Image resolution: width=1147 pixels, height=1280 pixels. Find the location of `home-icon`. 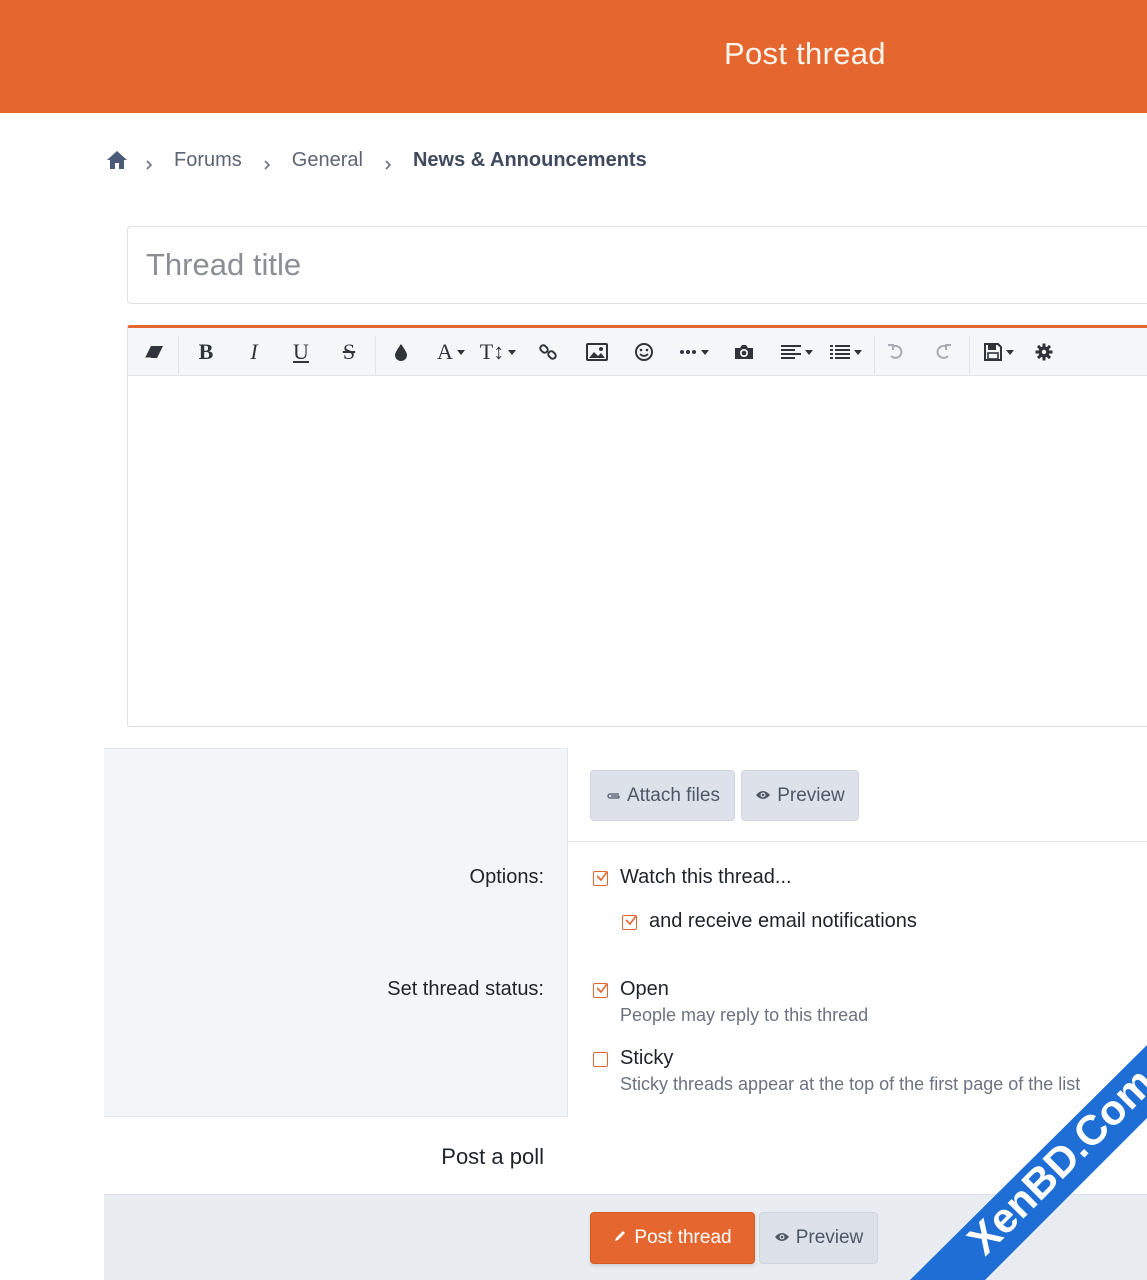

home-icon is located at coordinates (117, 160).